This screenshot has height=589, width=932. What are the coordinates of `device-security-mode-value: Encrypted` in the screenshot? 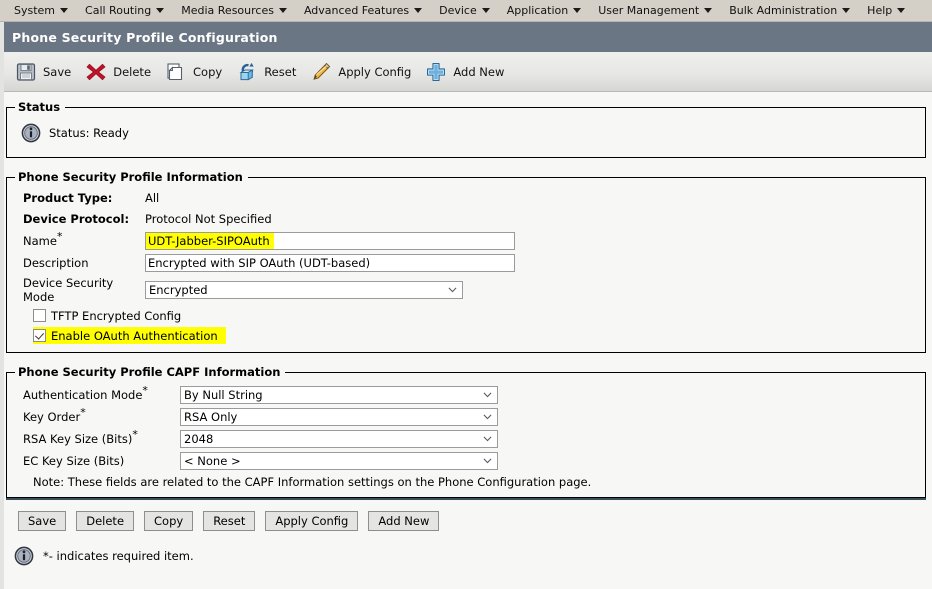 It's located at (178, 290).